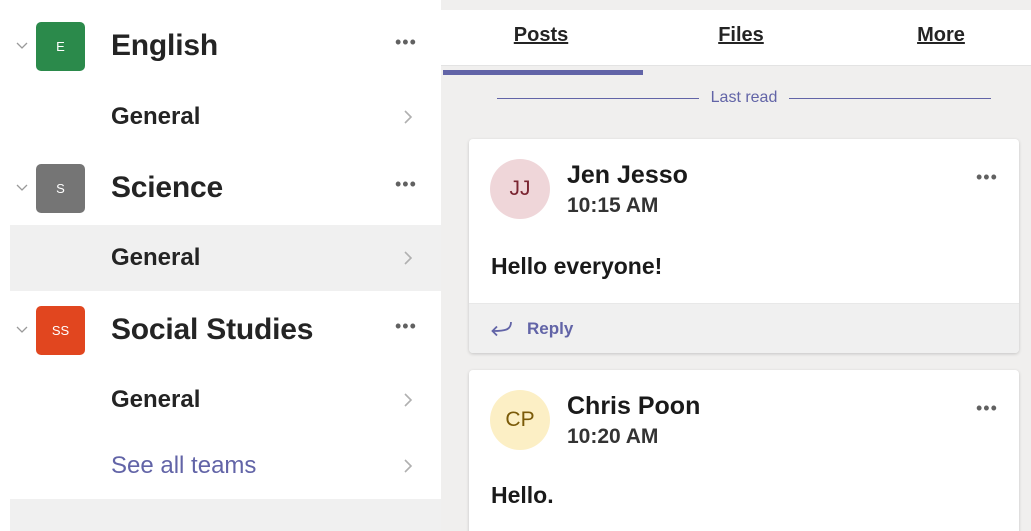 The height and width of the screenshot is (531, 1031). Describe the element at coordinates (60, 46) in the screenshot. I see `team-avatar: E` at that location.